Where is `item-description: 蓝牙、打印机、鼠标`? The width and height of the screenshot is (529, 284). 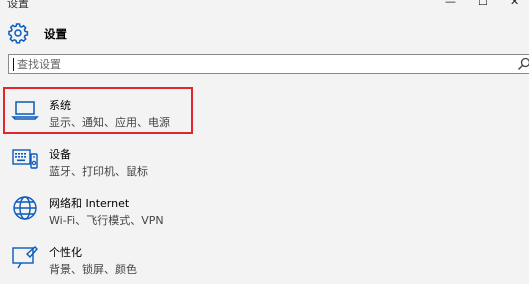
item-description: 蓝牙、打印机、鼠标 is located at coordinates (98, 171).